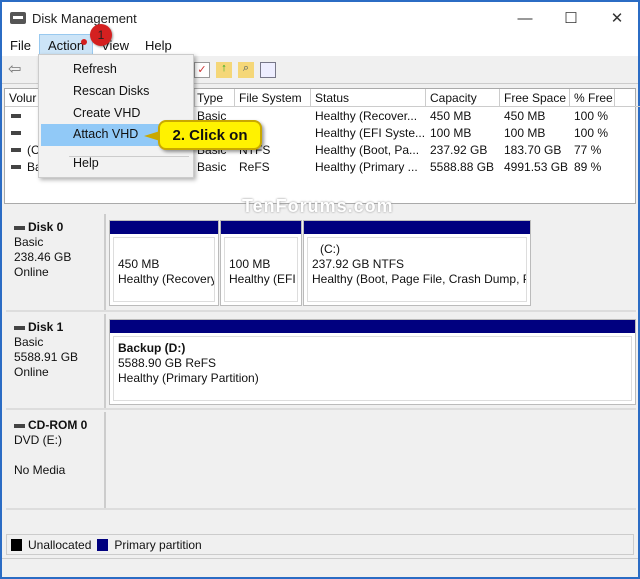 This screenshot has height=579, width=640. I want to click on legend-primary-partition: Primary partition, so click(158, 544).